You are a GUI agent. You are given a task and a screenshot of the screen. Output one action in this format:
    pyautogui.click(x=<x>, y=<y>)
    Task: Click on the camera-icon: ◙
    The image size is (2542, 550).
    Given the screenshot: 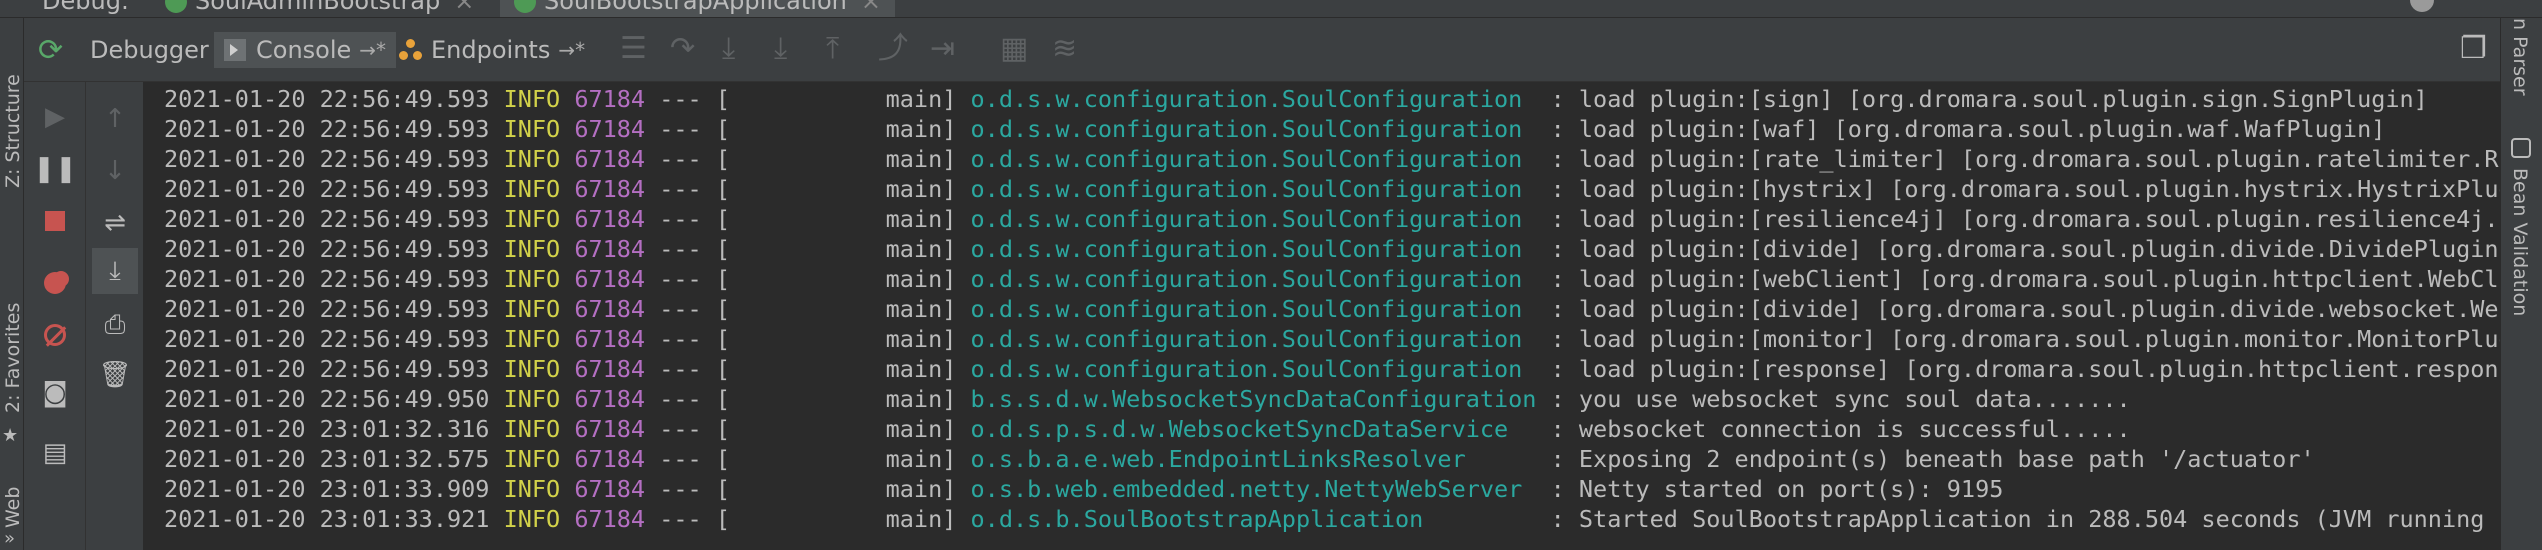 What is the action you would take?
    pyautogui.click(x=55, y=393)
    